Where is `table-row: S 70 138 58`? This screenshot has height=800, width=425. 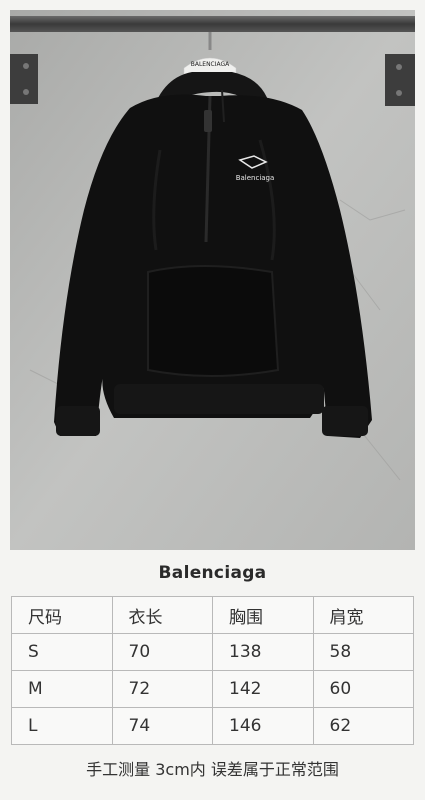 table-row: S 70 138 58 is located at coordinates (212, 652).